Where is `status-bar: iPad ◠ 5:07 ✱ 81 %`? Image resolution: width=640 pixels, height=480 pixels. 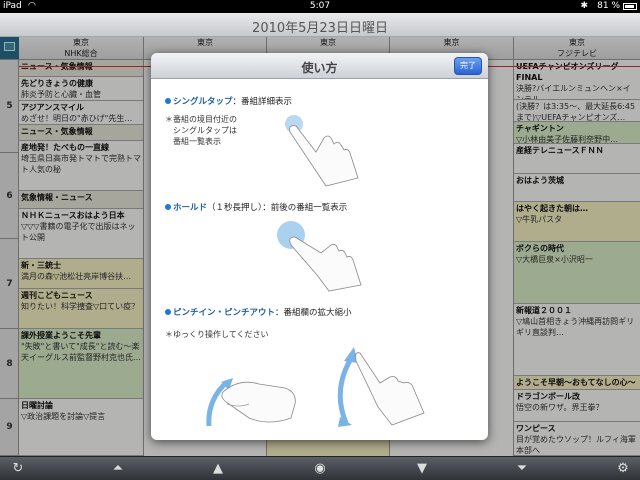
status-bar: iPad ◠ 5:07 ✱ 81 % is located at coordinates (320, 6).